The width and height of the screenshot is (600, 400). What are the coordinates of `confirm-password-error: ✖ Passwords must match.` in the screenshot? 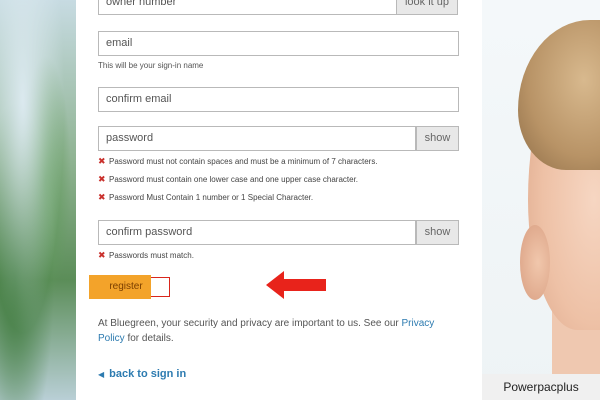 It's located at (146, 255).